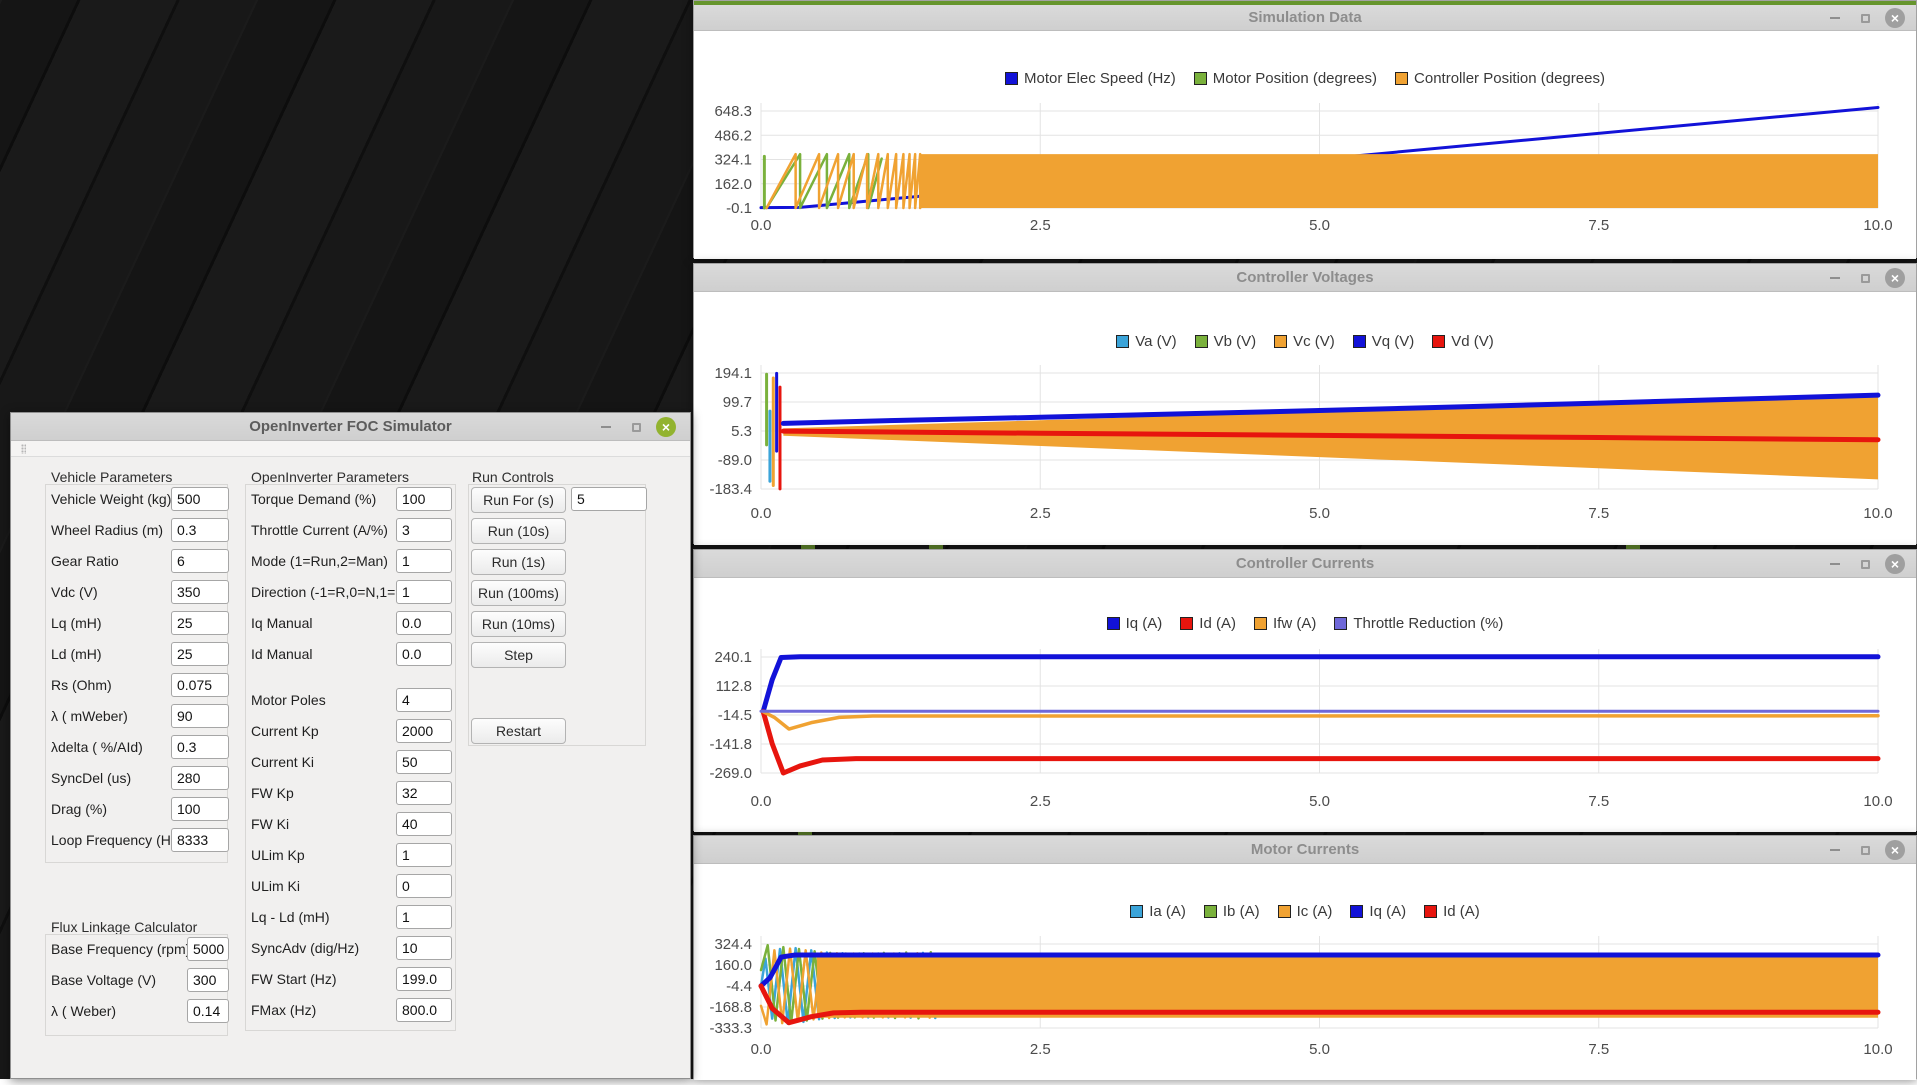  Describe the element at coordinates (424, 731) in the screenshot. I see `param-input: 2000` at that location.